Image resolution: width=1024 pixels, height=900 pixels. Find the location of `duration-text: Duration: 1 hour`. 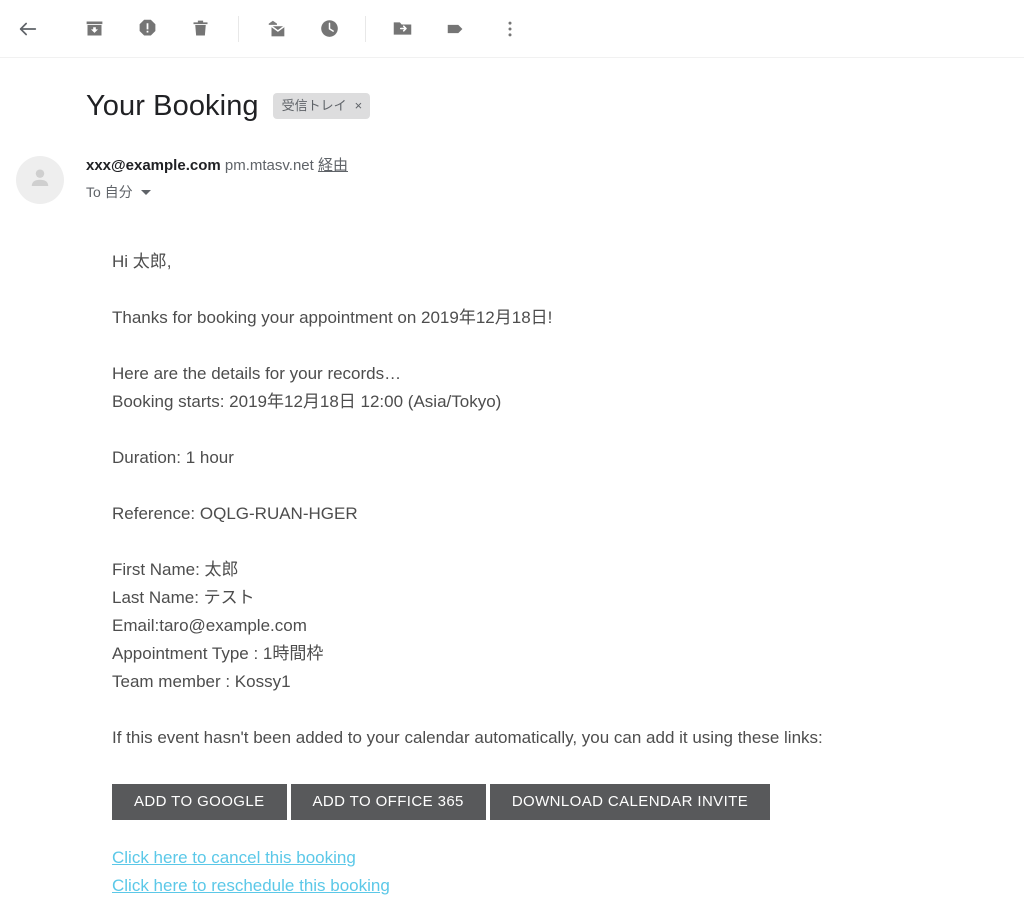

duration-text: Duration: 1 hour is located at coordinates (173, 457).